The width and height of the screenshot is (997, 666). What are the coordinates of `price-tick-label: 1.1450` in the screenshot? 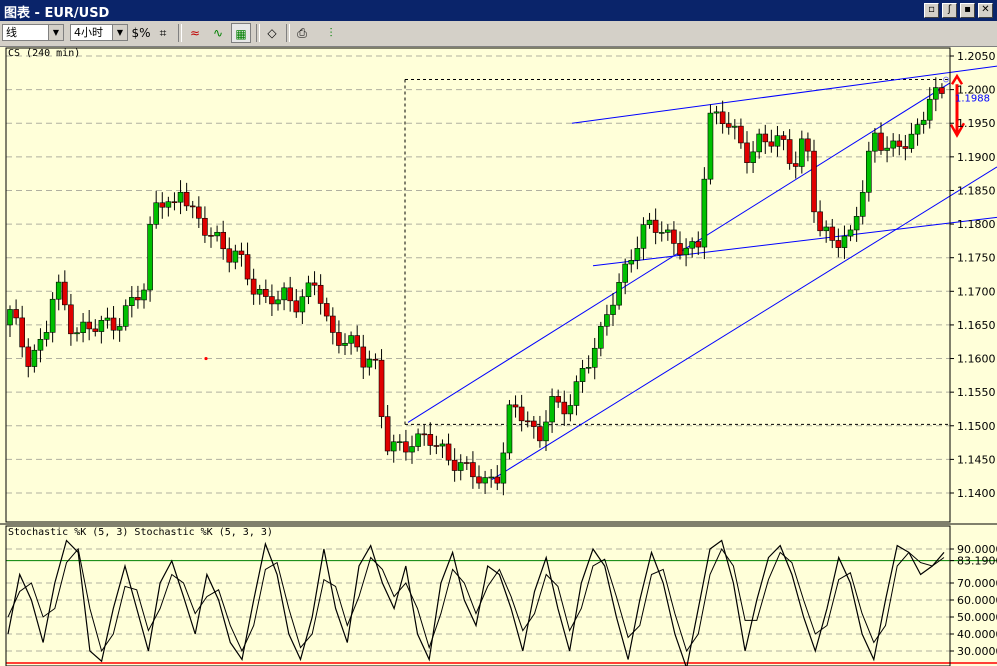 It's located at (976, 459).